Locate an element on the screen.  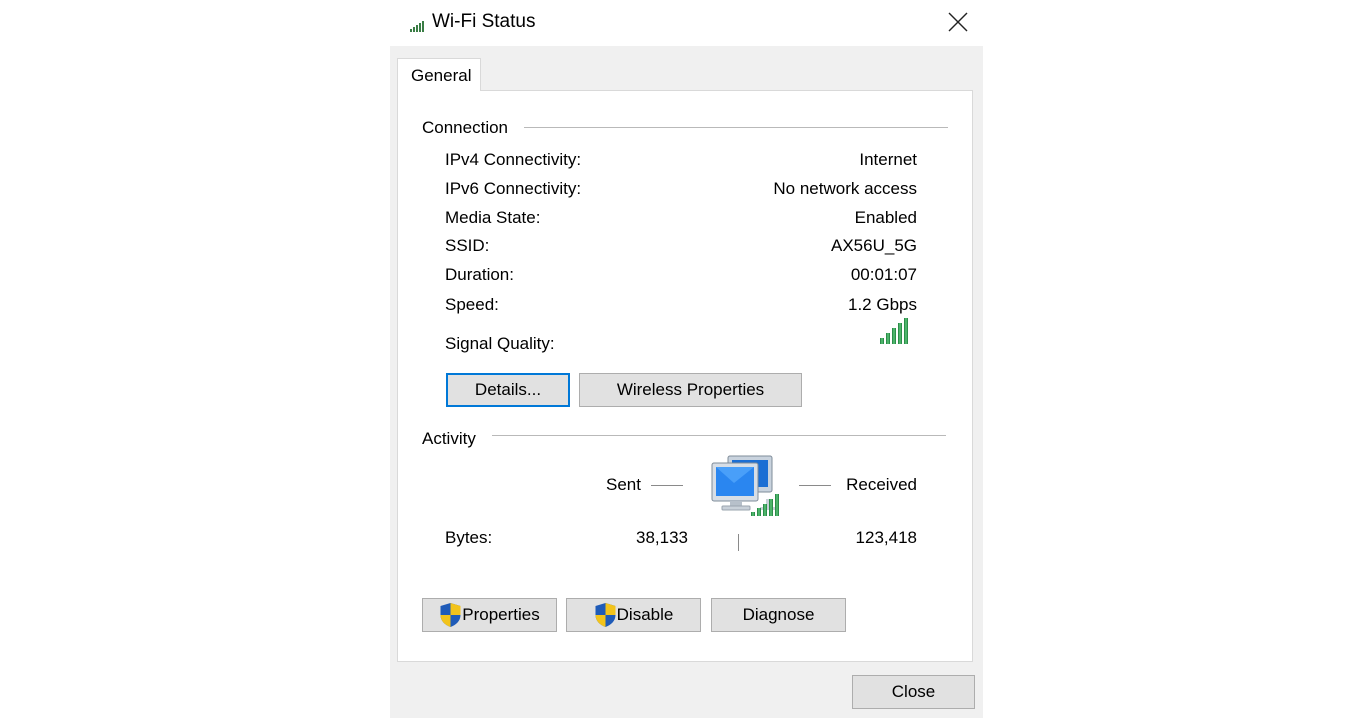
close-icon is located at coordinates (958, 22).